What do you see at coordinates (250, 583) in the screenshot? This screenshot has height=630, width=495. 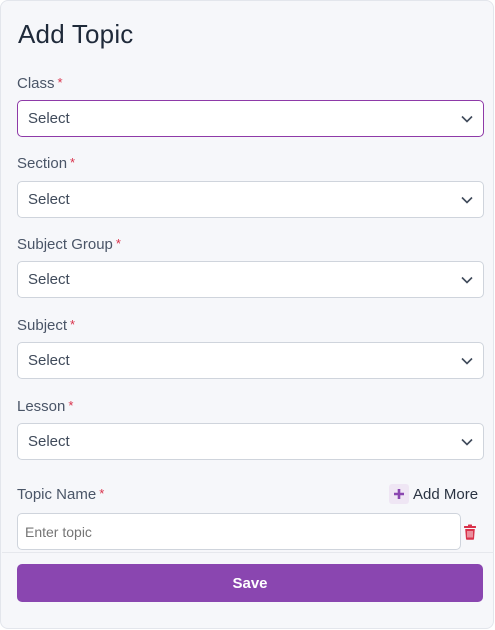 I see `save-button: Save` at bounding box center [250, 583].